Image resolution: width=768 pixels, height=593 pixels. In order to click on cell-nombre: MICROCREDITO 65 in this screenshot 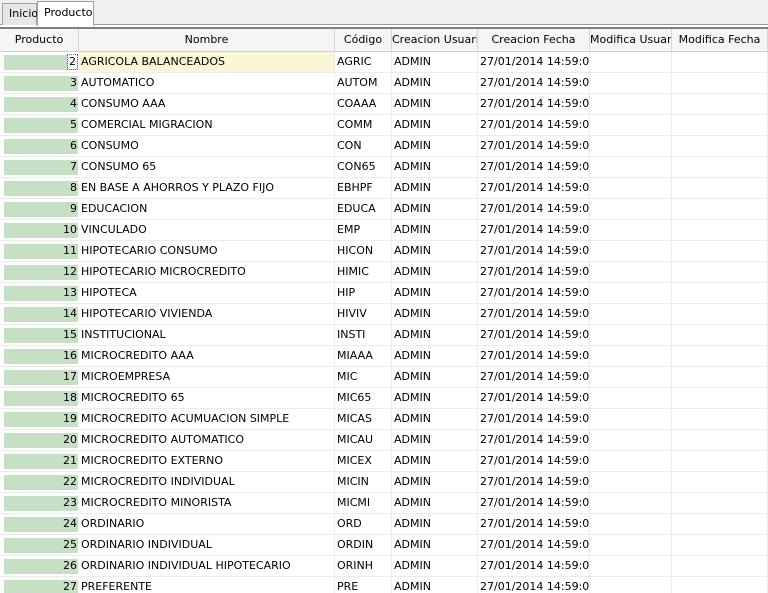, I will do `click(207, 398)`.